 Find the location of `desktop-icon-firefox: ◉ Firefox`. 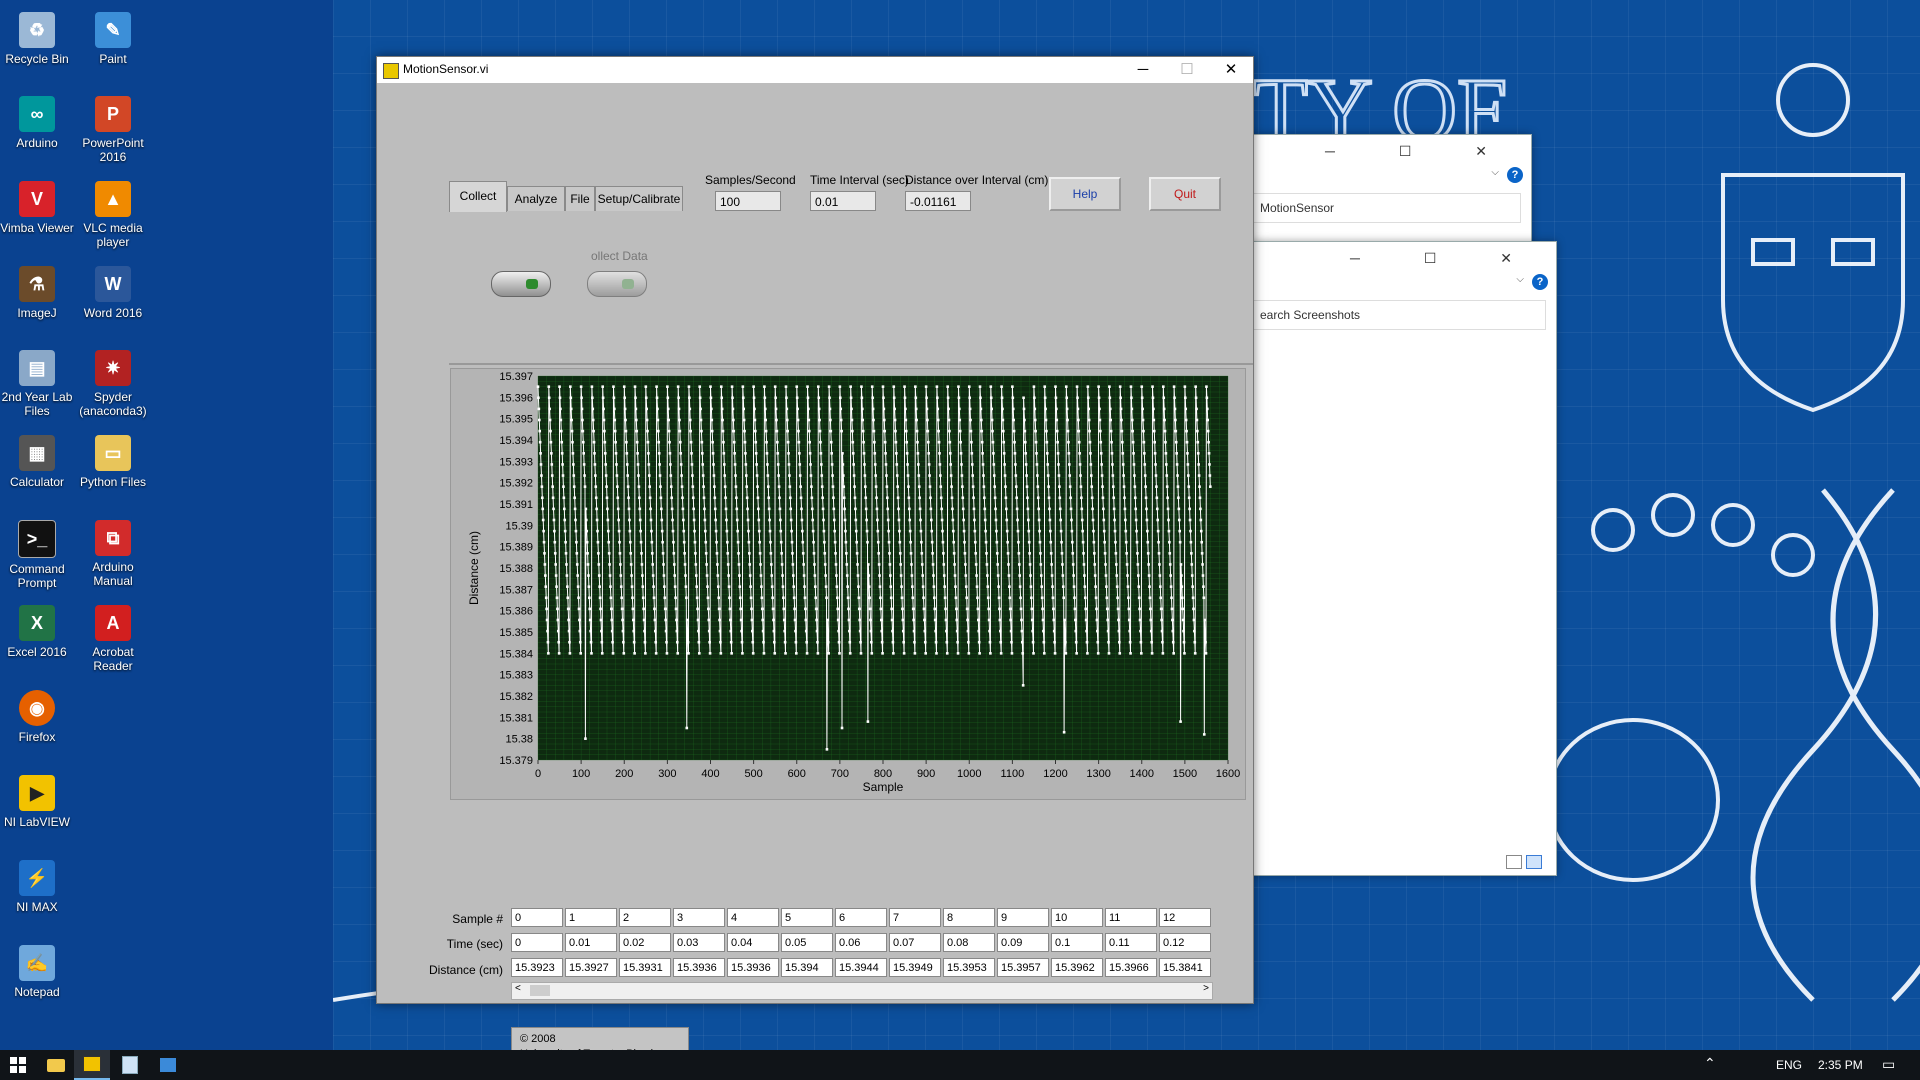

desktop-icon-firefox: ◉ Firefox is located at coordinates (39, 715).